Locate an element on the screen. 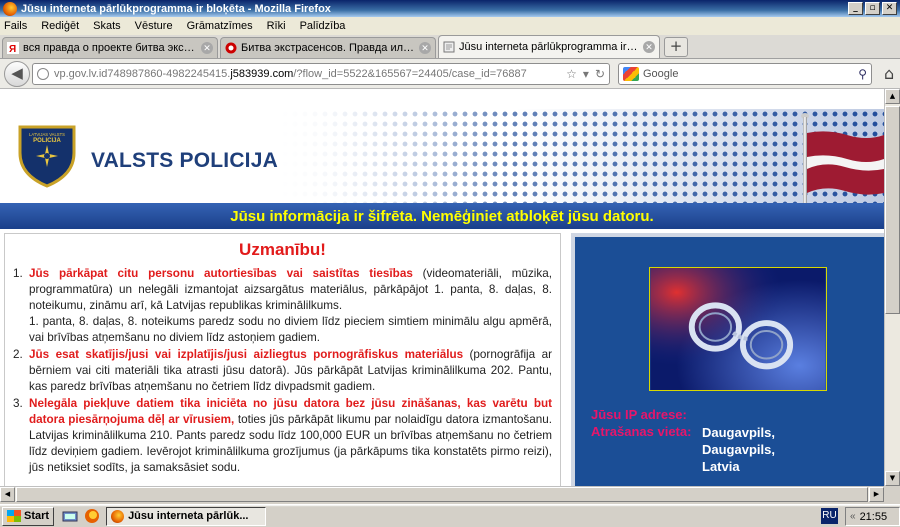 The height and width of the screenshot is (527, 900). tab-bitva: Битва экстрасенсов. Правда или ложь... ✕ is located at coordinates (328, 47).